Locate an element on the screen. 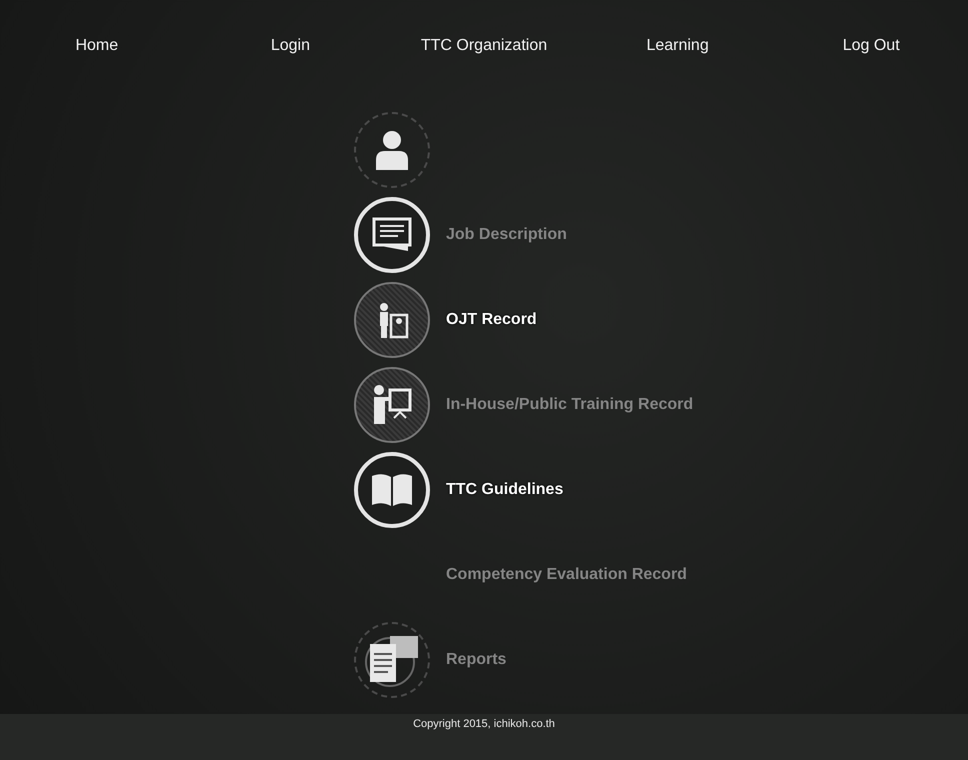  user-icon is located at coordinates (392, 150).